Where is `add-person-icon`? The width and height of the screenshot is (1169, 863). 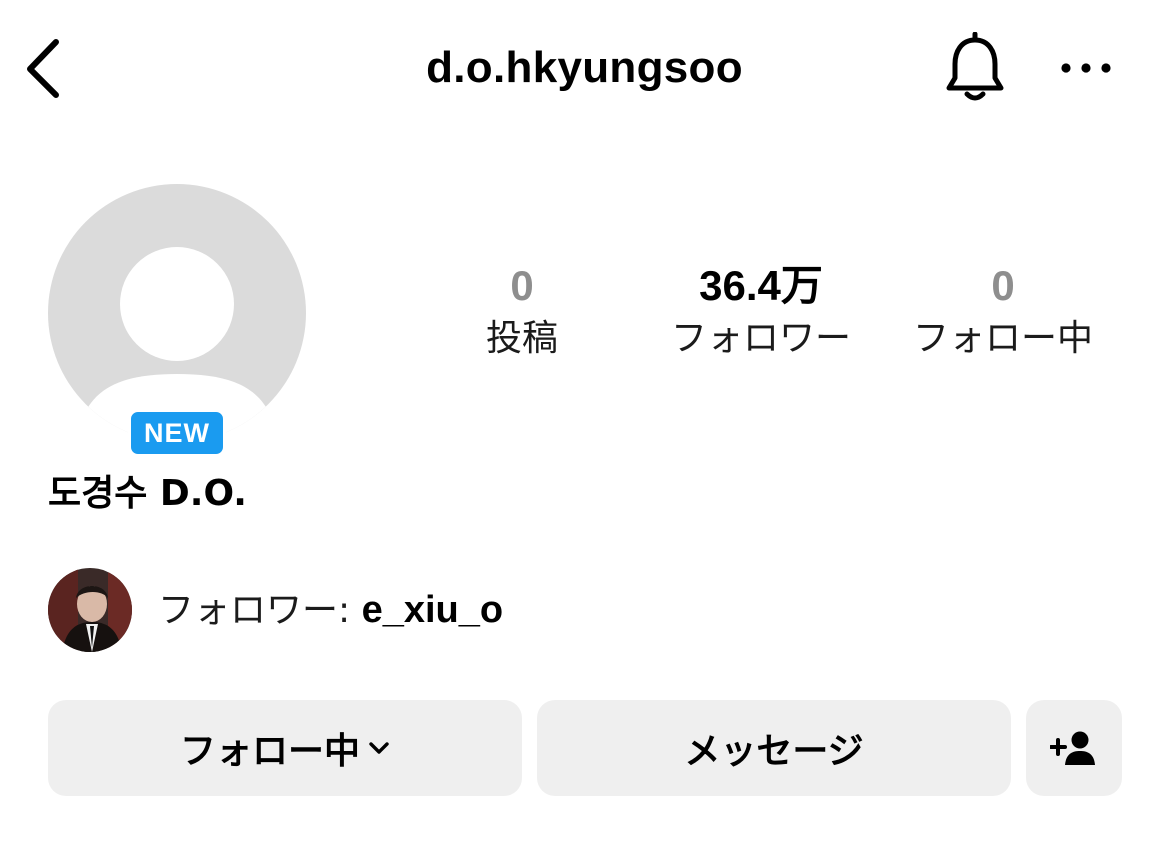 add-person-icon is located at coordinates (1072, 748).